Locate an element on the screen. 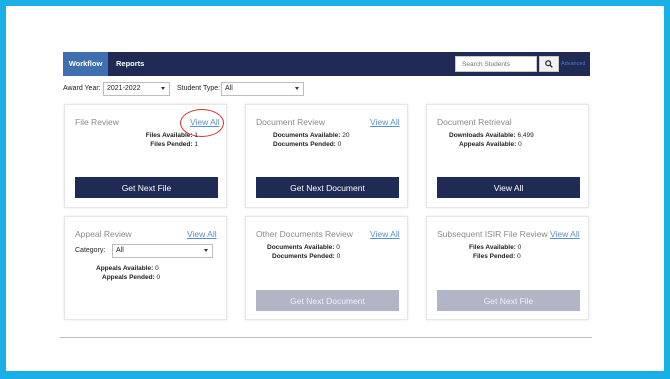 Image resolution: width=670 pixels, height=379 pixels. category-value: All is located at coordinates (120, 250).